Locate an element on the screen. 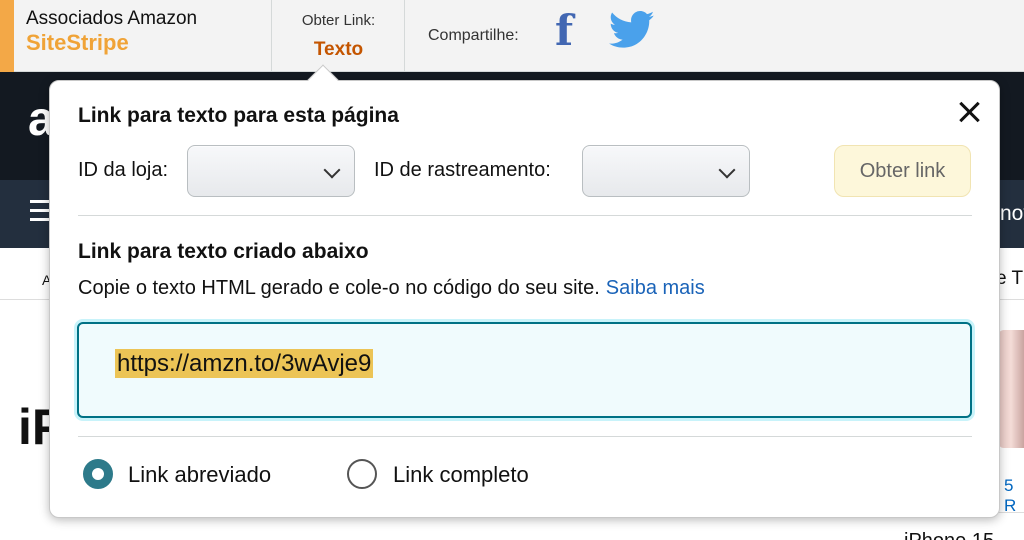 This screenshot has width=1024, height=540. generated-link-text: https://amzn.to/3wAvje9 is located at coordinates (244, 363).